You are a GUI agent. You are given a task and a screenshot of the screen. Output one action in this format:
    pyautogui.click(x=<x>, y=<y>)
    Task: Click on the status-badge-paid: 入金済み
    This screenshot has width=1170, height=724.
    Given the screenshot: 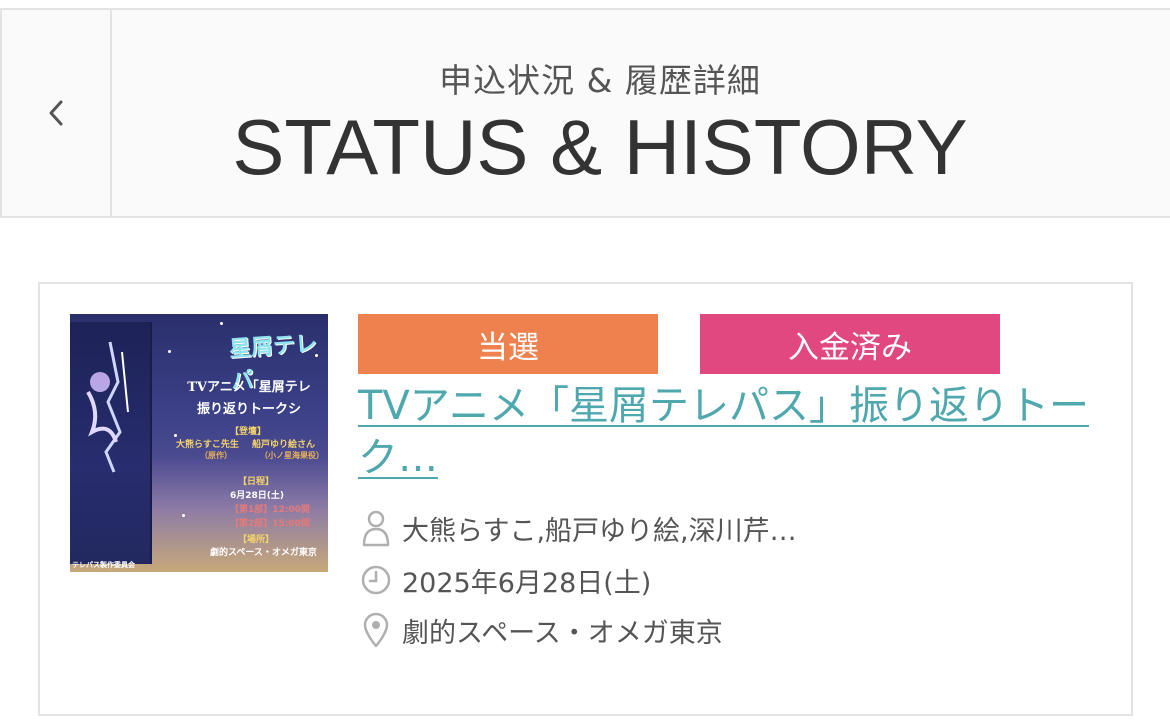 What is the action you would take?
    pyautogui.click(x=850, y=344)
    